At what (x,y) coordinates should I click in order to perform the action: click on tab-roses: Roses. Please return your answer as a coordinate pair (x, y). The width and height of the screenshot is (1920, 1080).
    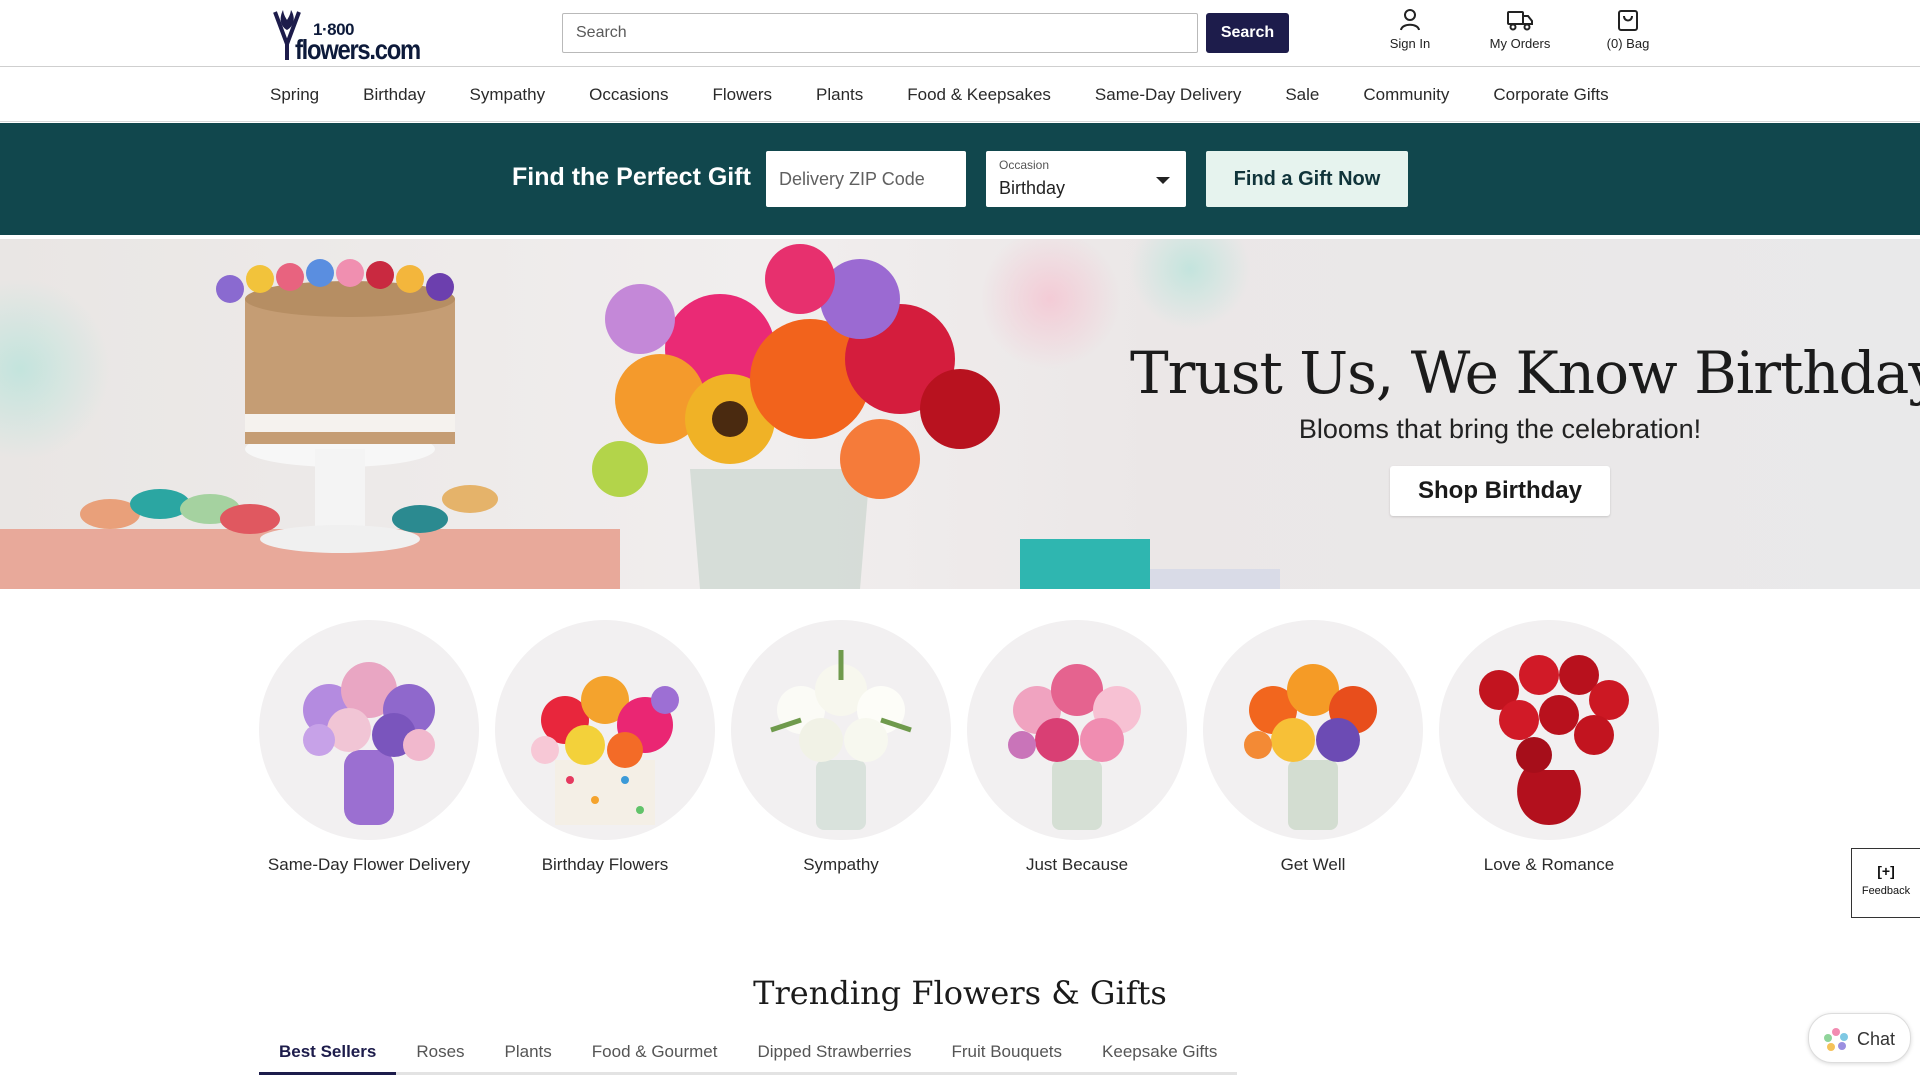
    Looking at the image, I should click on (440, 1054).